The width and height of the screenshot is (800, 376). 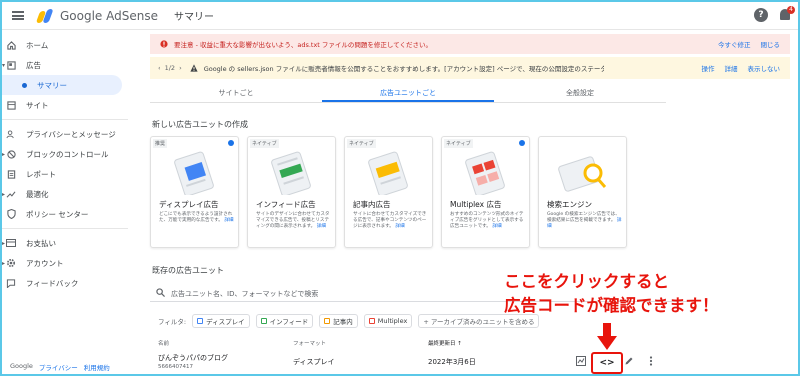 I want to click on existing-ad-units-heading: 既存の広告ユニット, so click(x=188, y=270).